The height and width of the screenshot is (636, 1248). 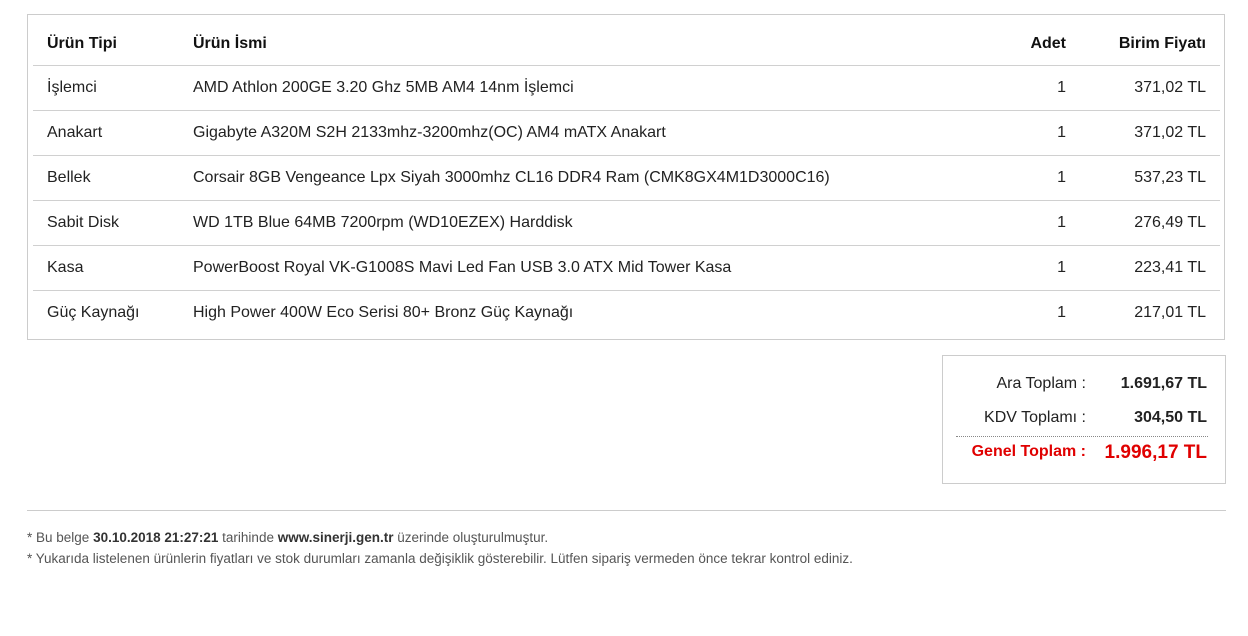 What do you see at coordinates (106, 223) in the screenshot?
I see `cell-type: Sabit Disk` at bounding box center [106, 223].